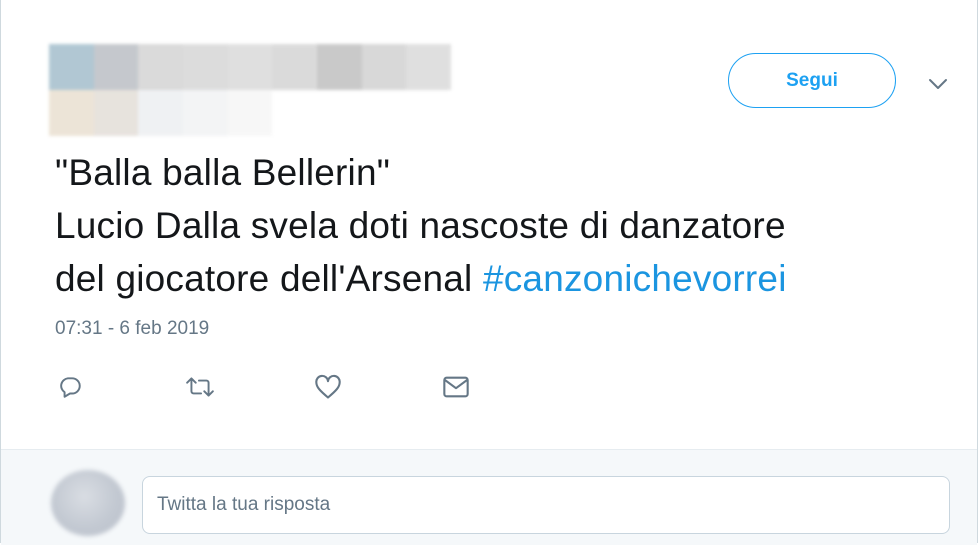 This screenshot has width=978, height=545. I want to click on tweet-text-line: "Balla balla Bellerin", so click(223, 172).